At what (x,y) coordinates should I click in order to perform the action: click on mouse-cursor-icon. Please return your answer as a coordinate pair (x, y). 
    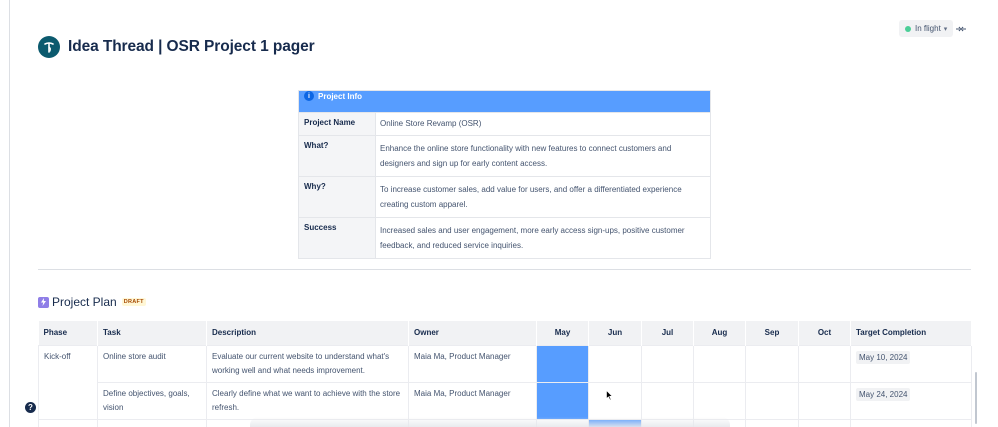
    Looking at the image, I should click on (609, 397).